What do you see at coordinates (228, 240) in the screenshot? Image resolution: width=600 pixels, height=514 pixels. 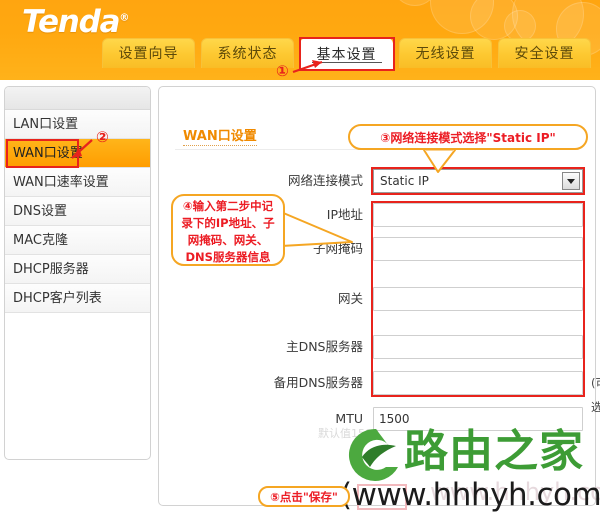 I see `callout-step-4-line-3: 网掩码、网关、` at bounding box center [228, 240].